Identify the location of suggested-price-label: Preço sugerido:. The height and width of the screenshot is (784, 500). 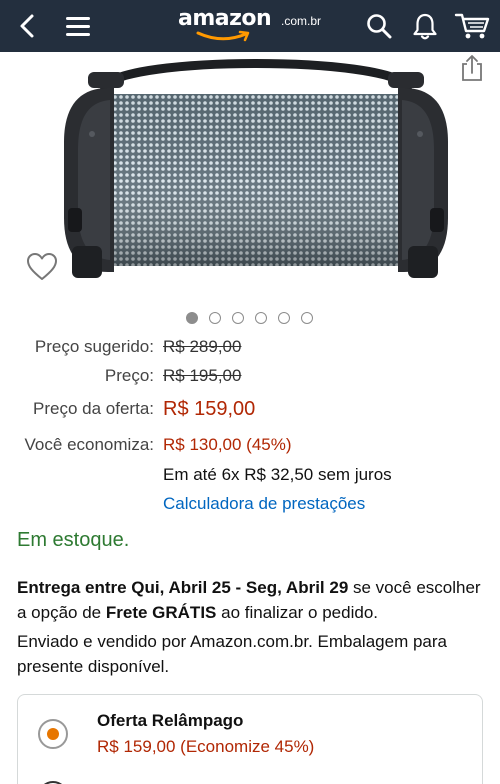
(94, 346).